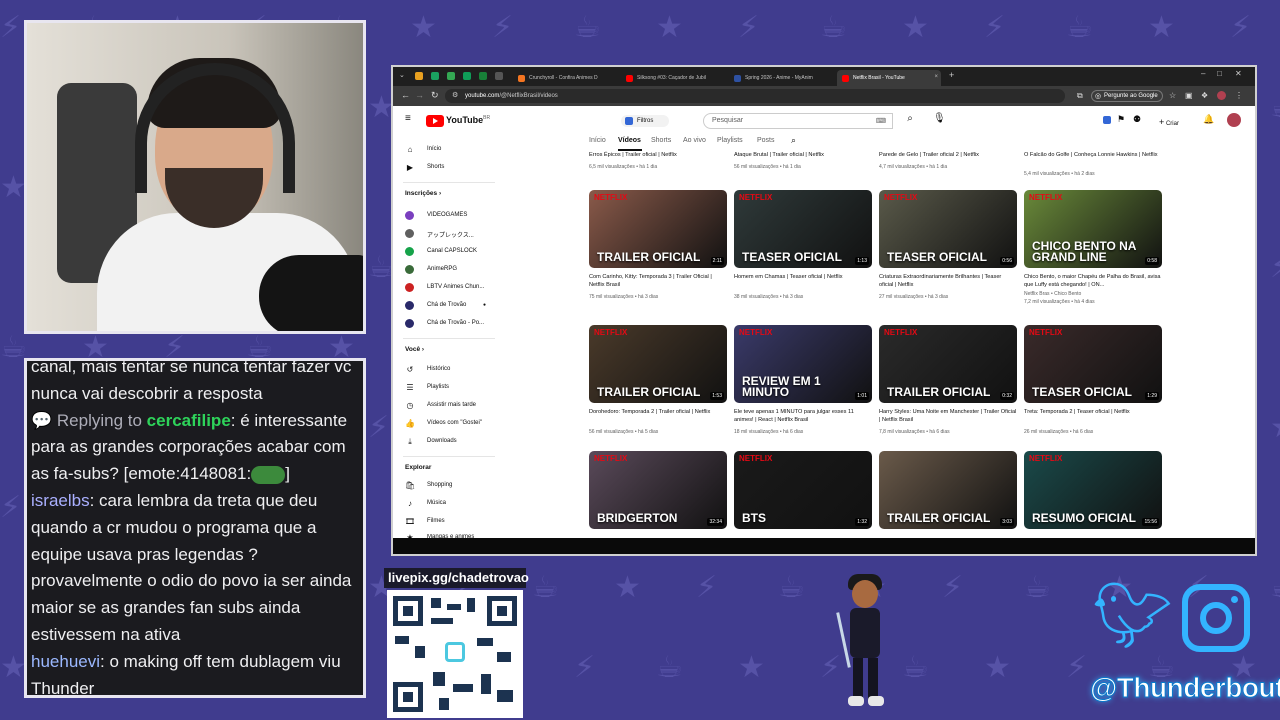  I want to click on hamburger-menu-icon: ≡, so click(408, 118).